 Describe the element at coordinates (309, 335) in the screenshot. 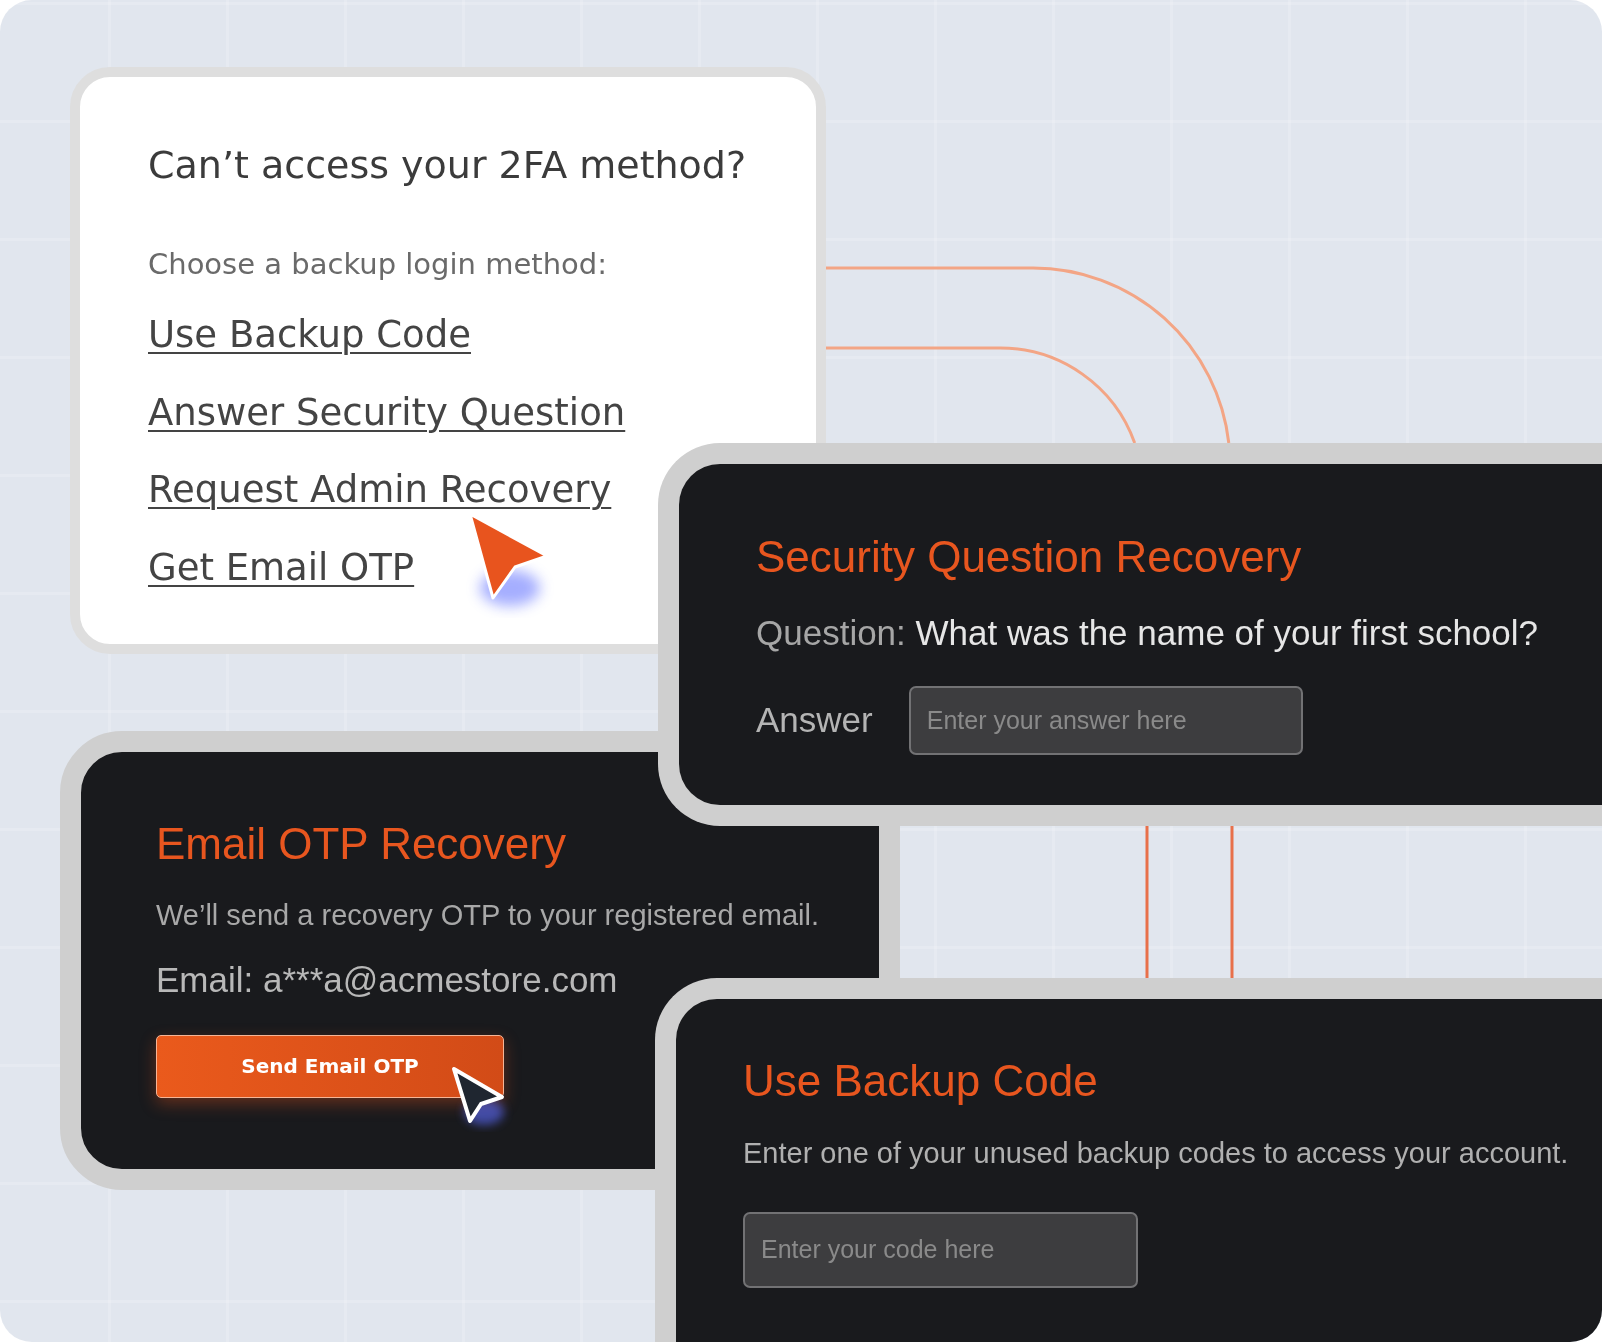

I see `method-link: Use Backup Code` at that location.